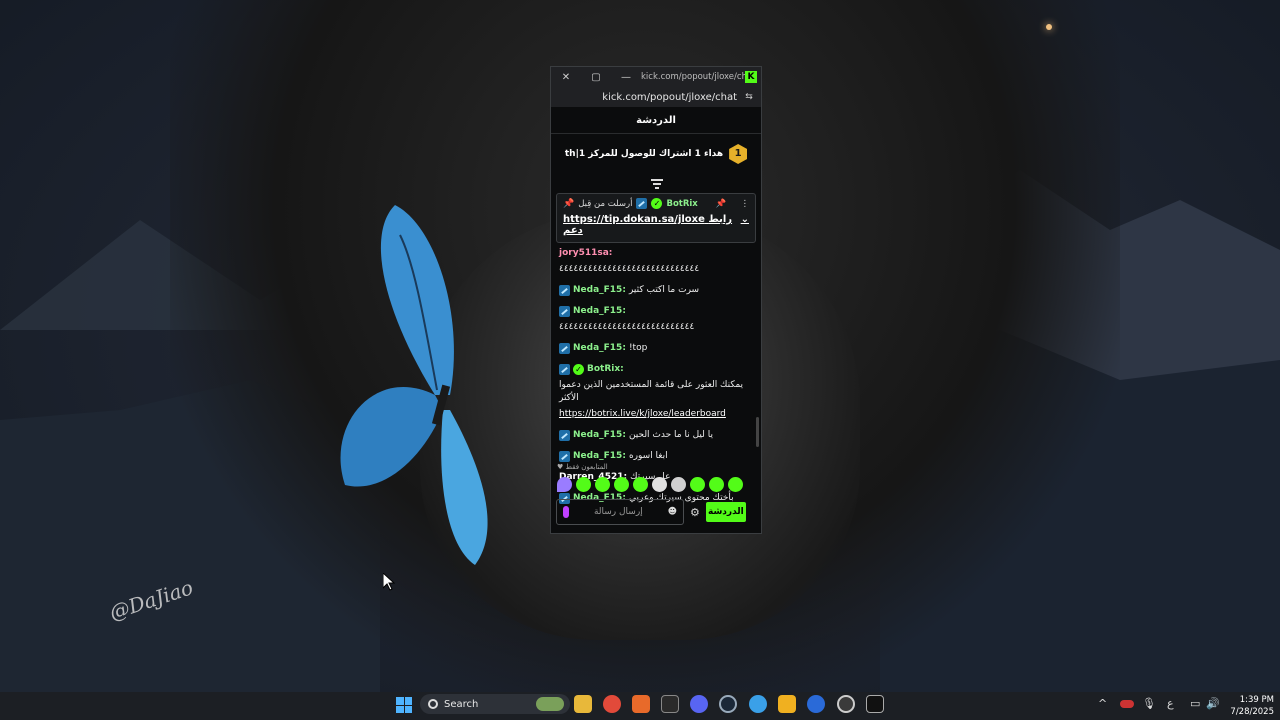 The height and width of the screenshot is (720, 1280). Describe the element at coordinates (749, 97) in the screenshot. I see `site-settings-icon: ⇆` at that location.